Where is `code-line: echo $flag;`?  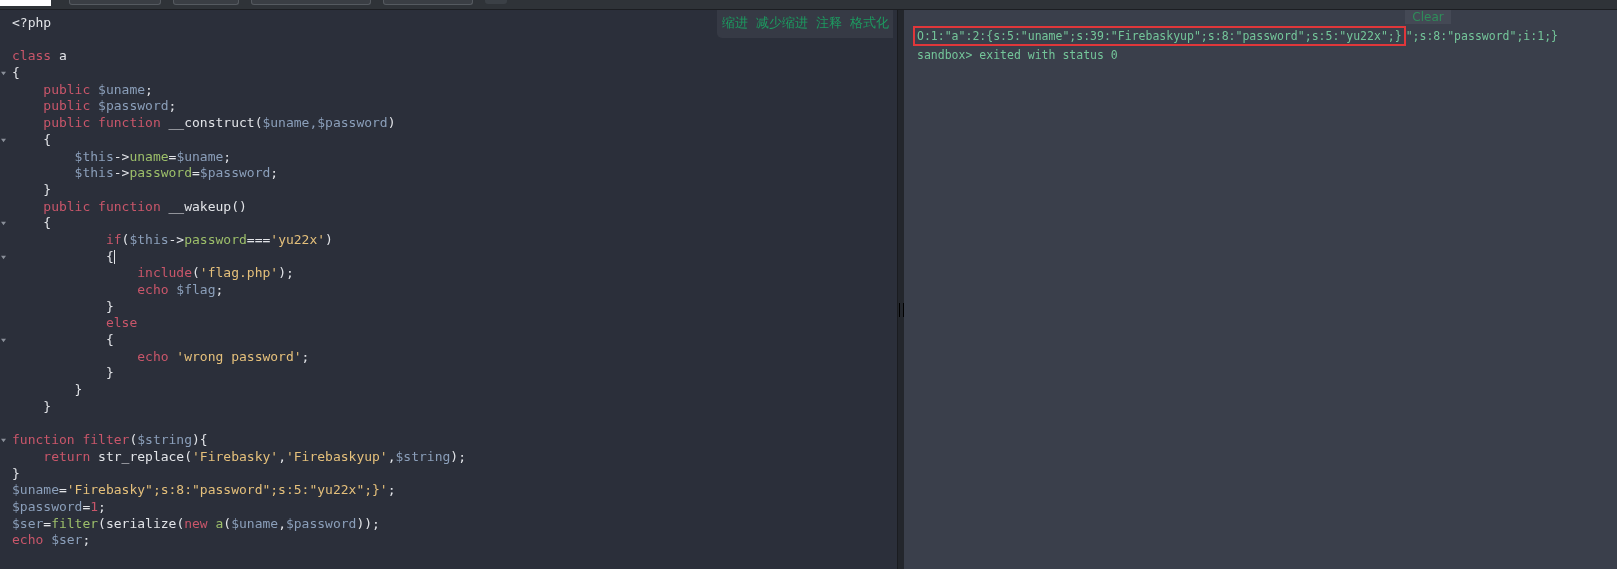
code-line: echo $flag; is located at coordinates (180, 289).